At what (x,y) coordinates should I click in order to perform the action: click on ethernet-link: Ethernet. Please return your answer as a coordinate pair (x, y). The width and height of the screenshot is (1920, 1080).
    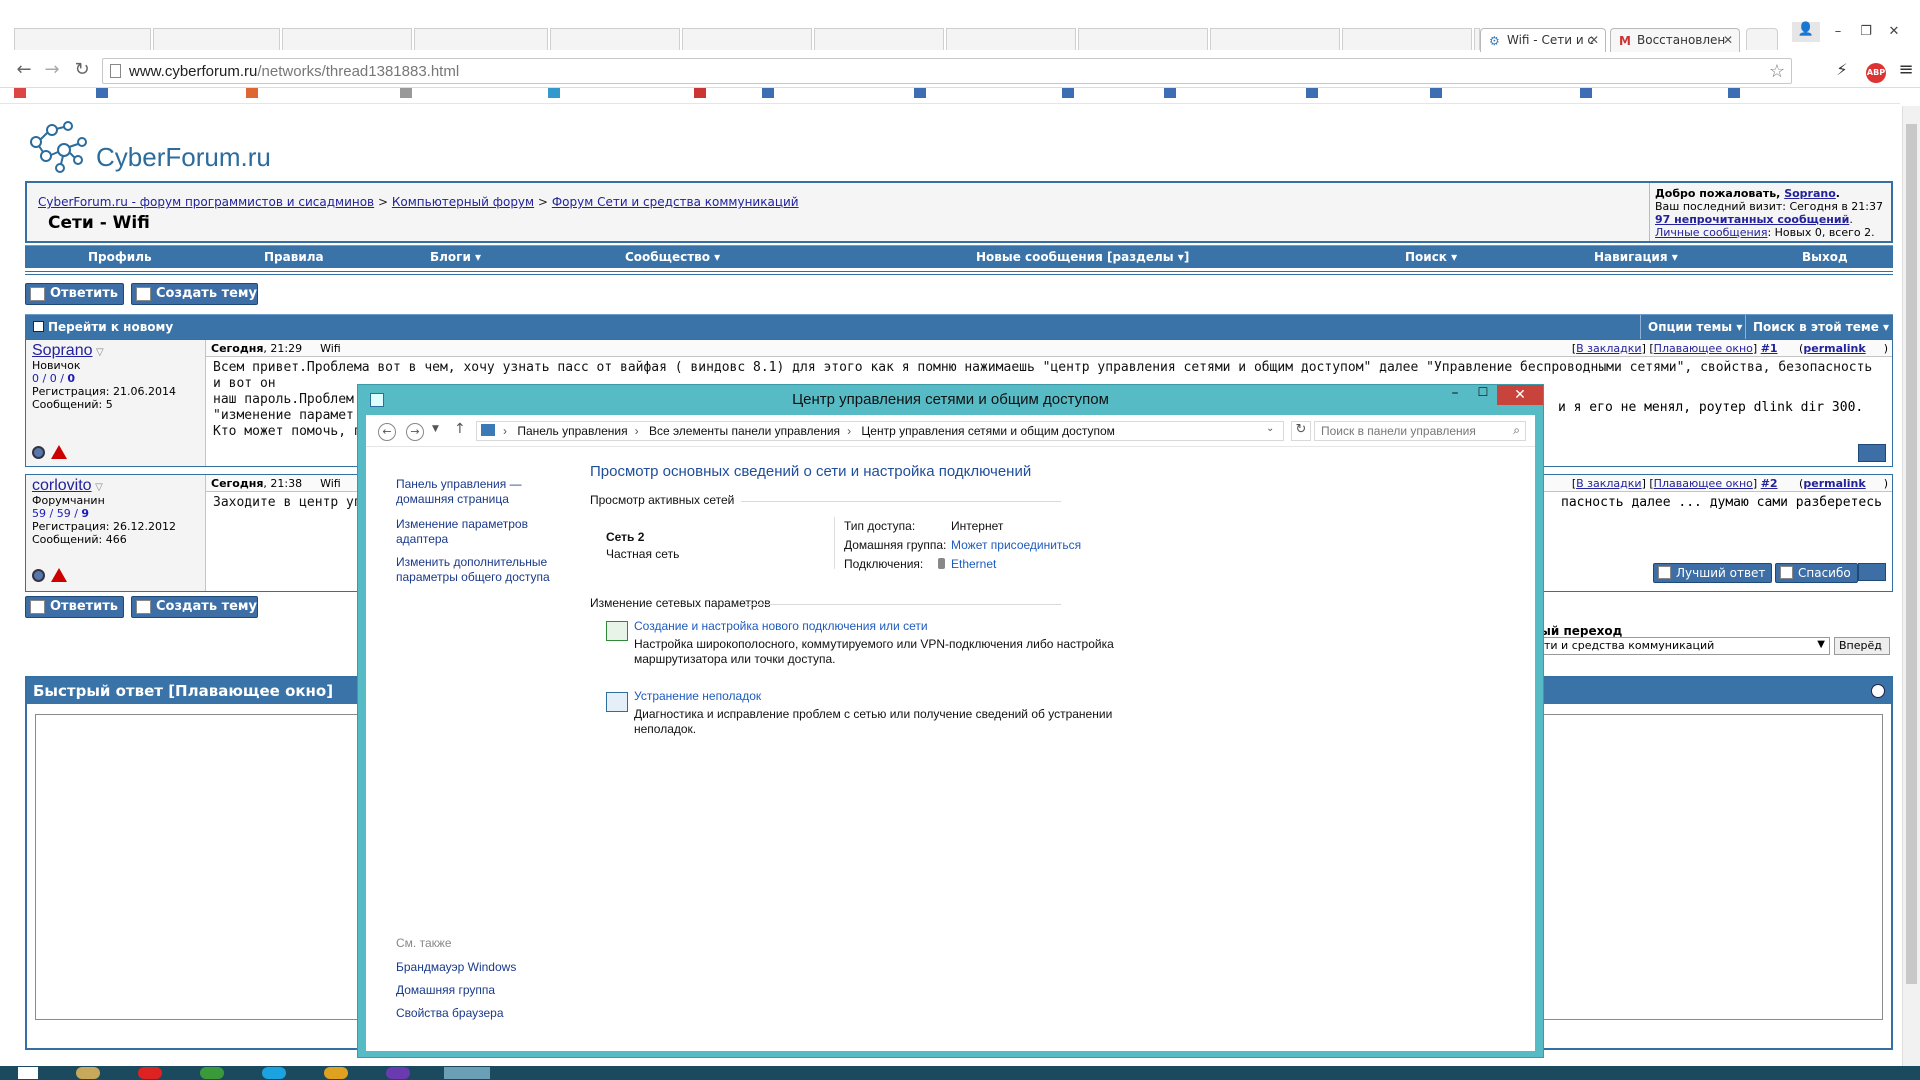
    Looking at the image, I should click on (967, 564).